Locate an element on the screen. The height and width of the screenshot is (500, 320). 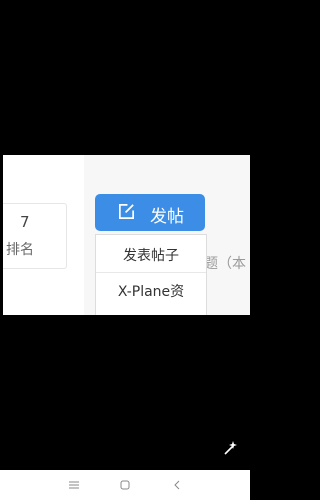
menu-icon is located at coordinates (74, 485).